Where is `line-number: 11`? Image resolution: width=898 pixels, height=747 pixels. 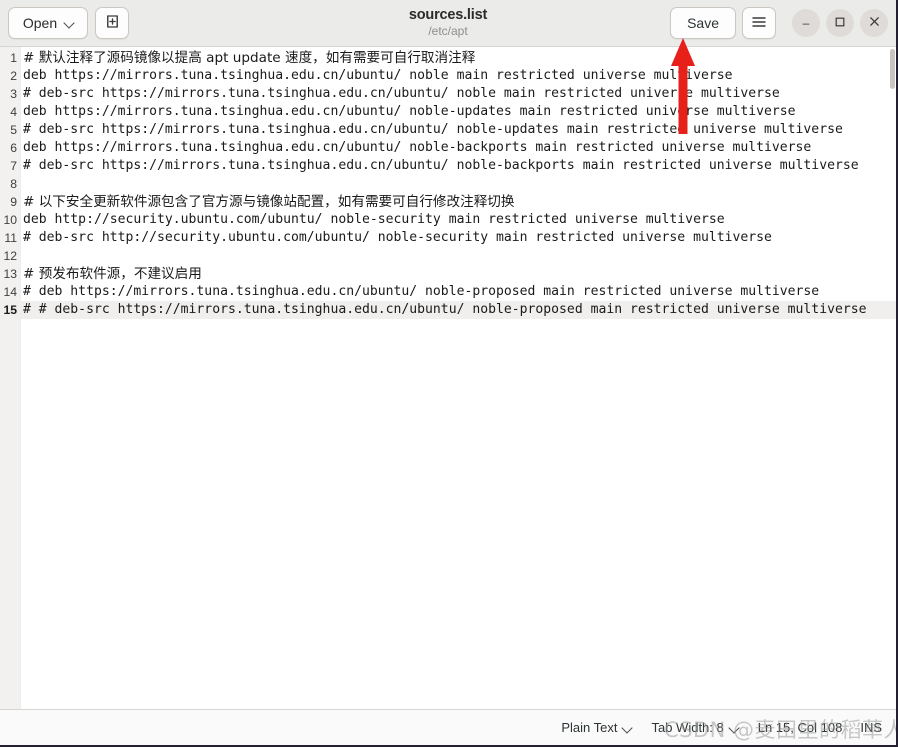 line-number: 11 is located at coordinates (10, 238).